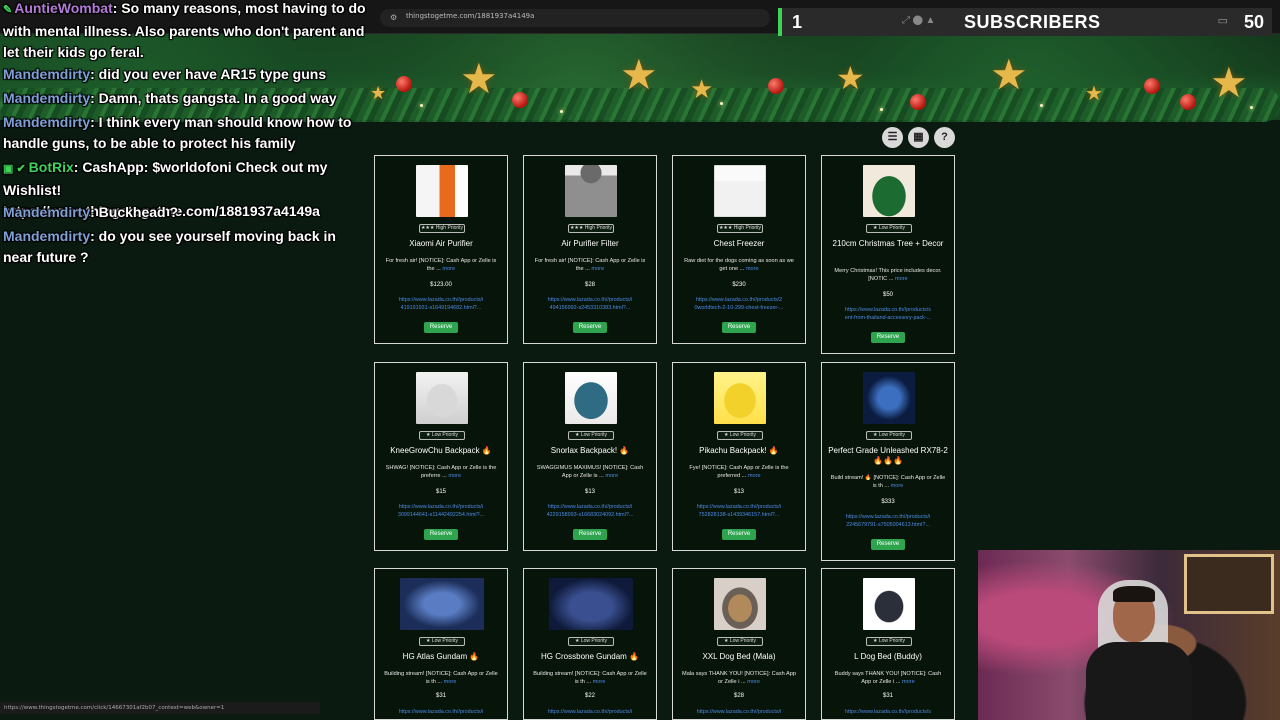 Image resolution: width=1280 pixels, height=720 pixels. I want to click on string-light, so click(421, 105).